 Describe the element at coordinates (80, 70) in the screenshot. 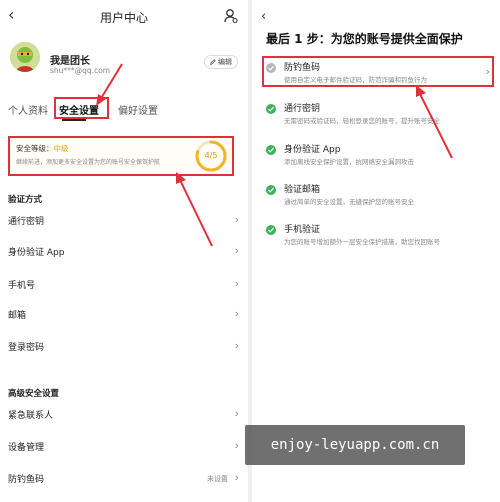

I see `profile-email: shu***@qq.com` at that location.